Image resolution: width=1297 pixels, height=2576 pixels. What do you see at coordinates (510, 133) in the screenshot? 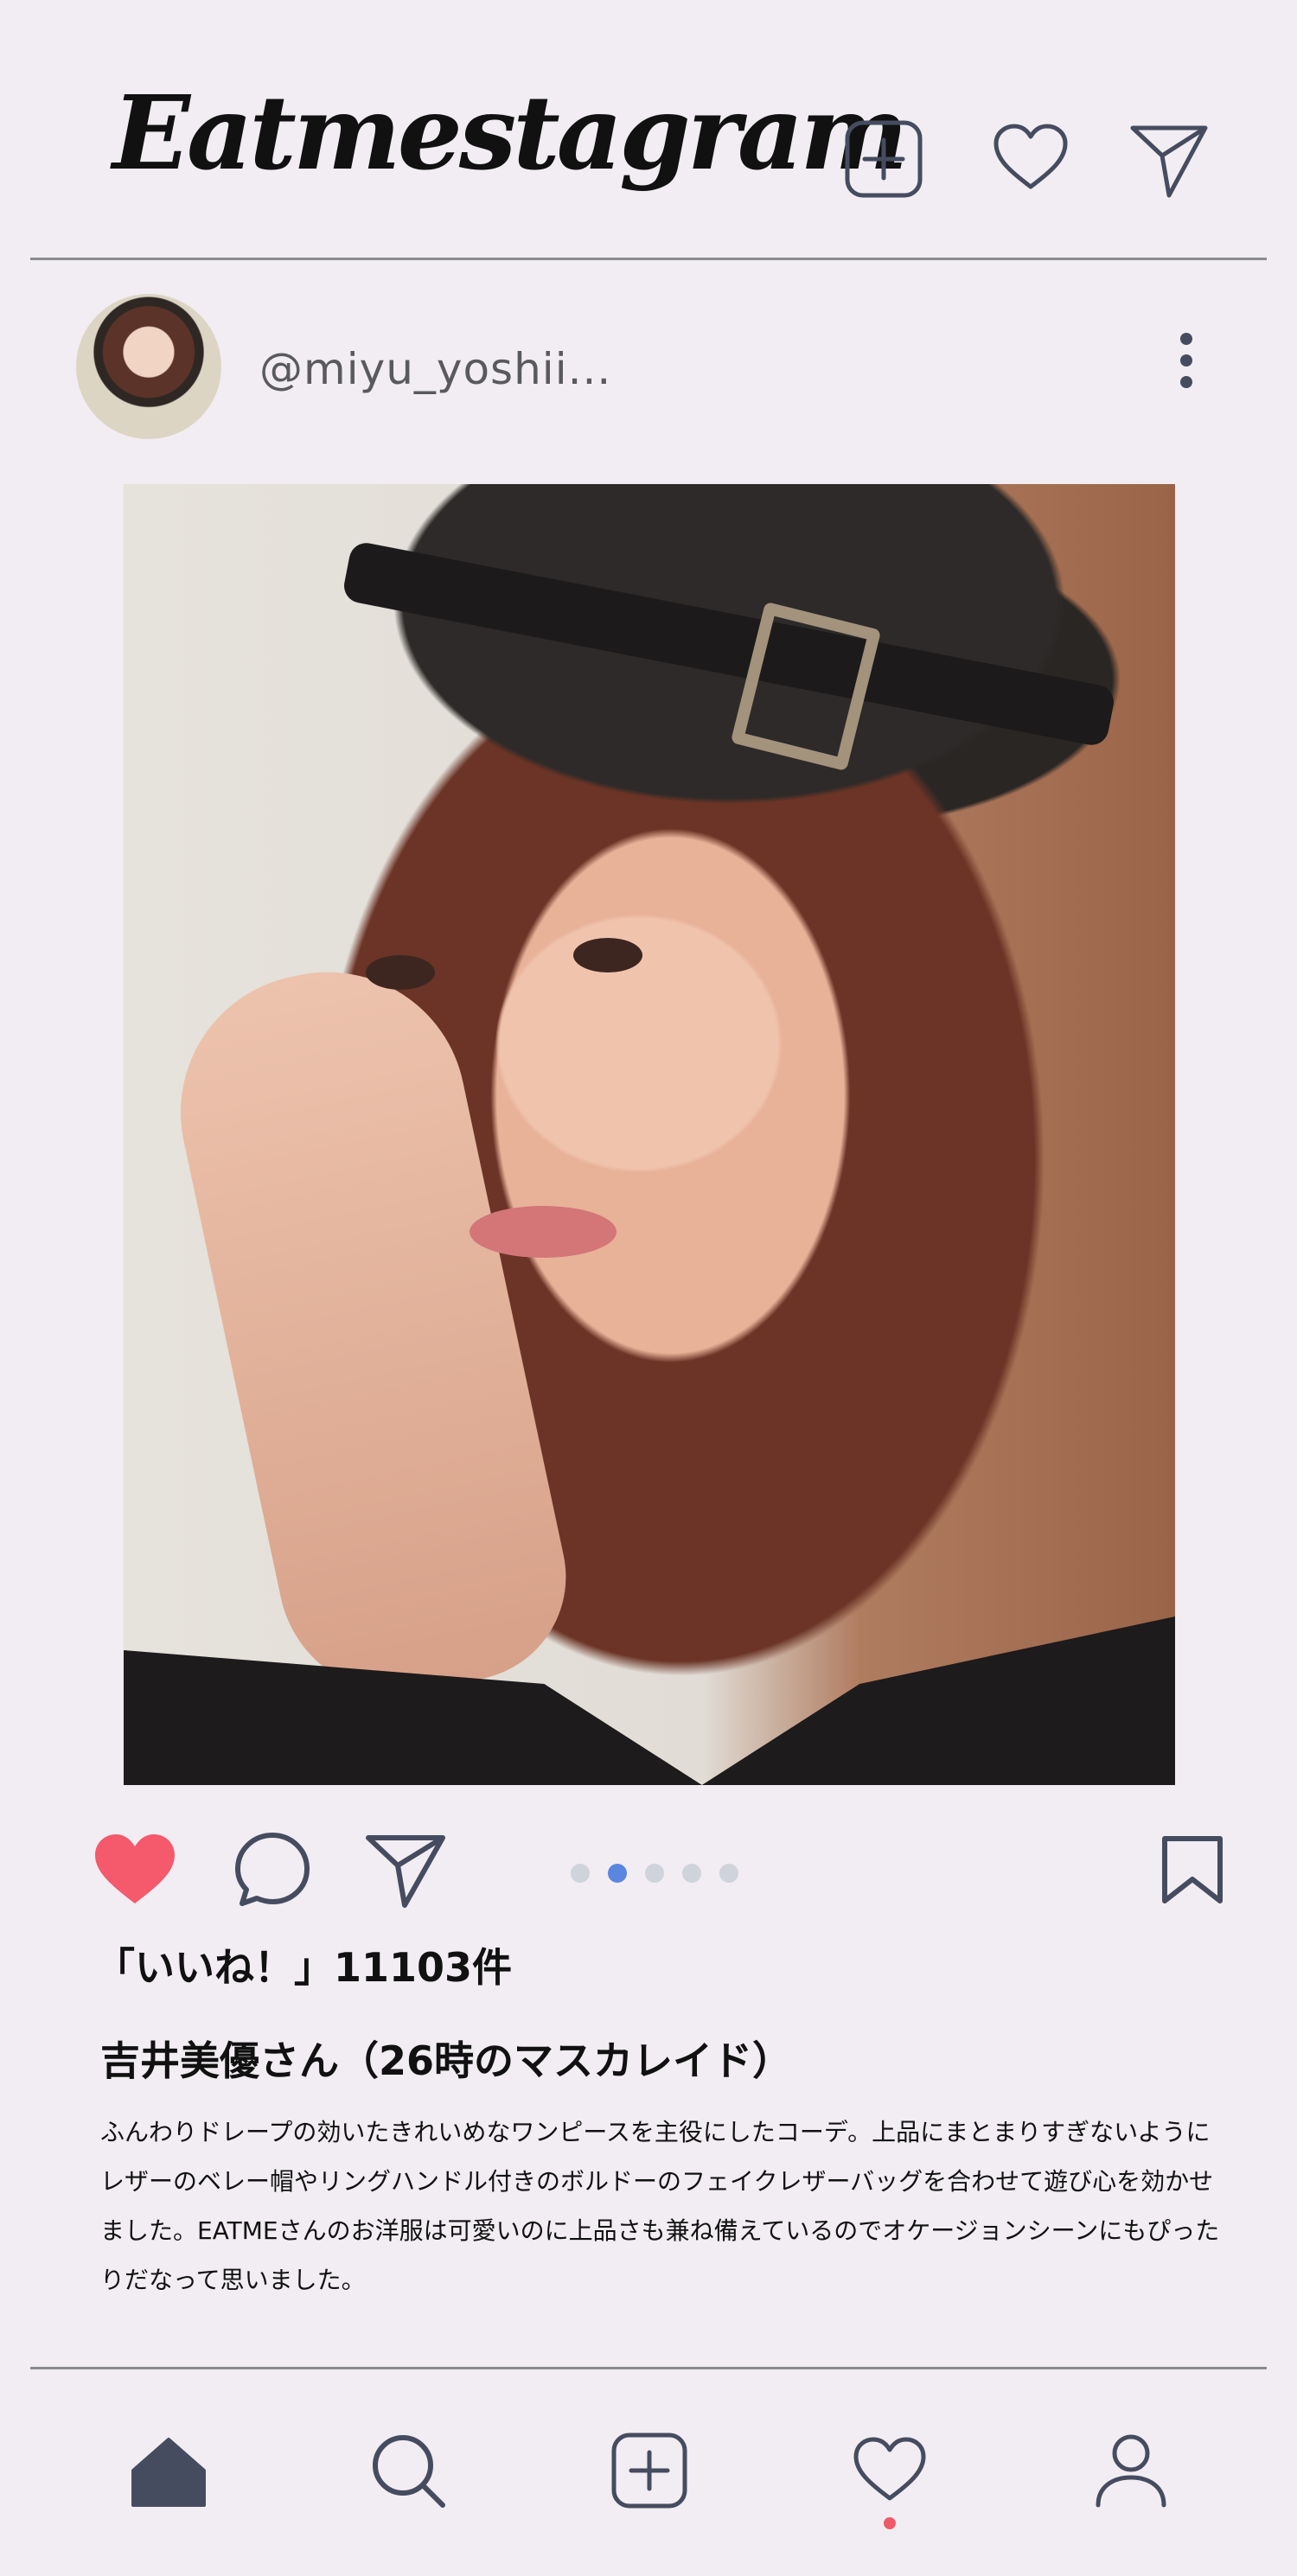
I see `app-logo: Eatmestagram` at bounding box center [510, 133].